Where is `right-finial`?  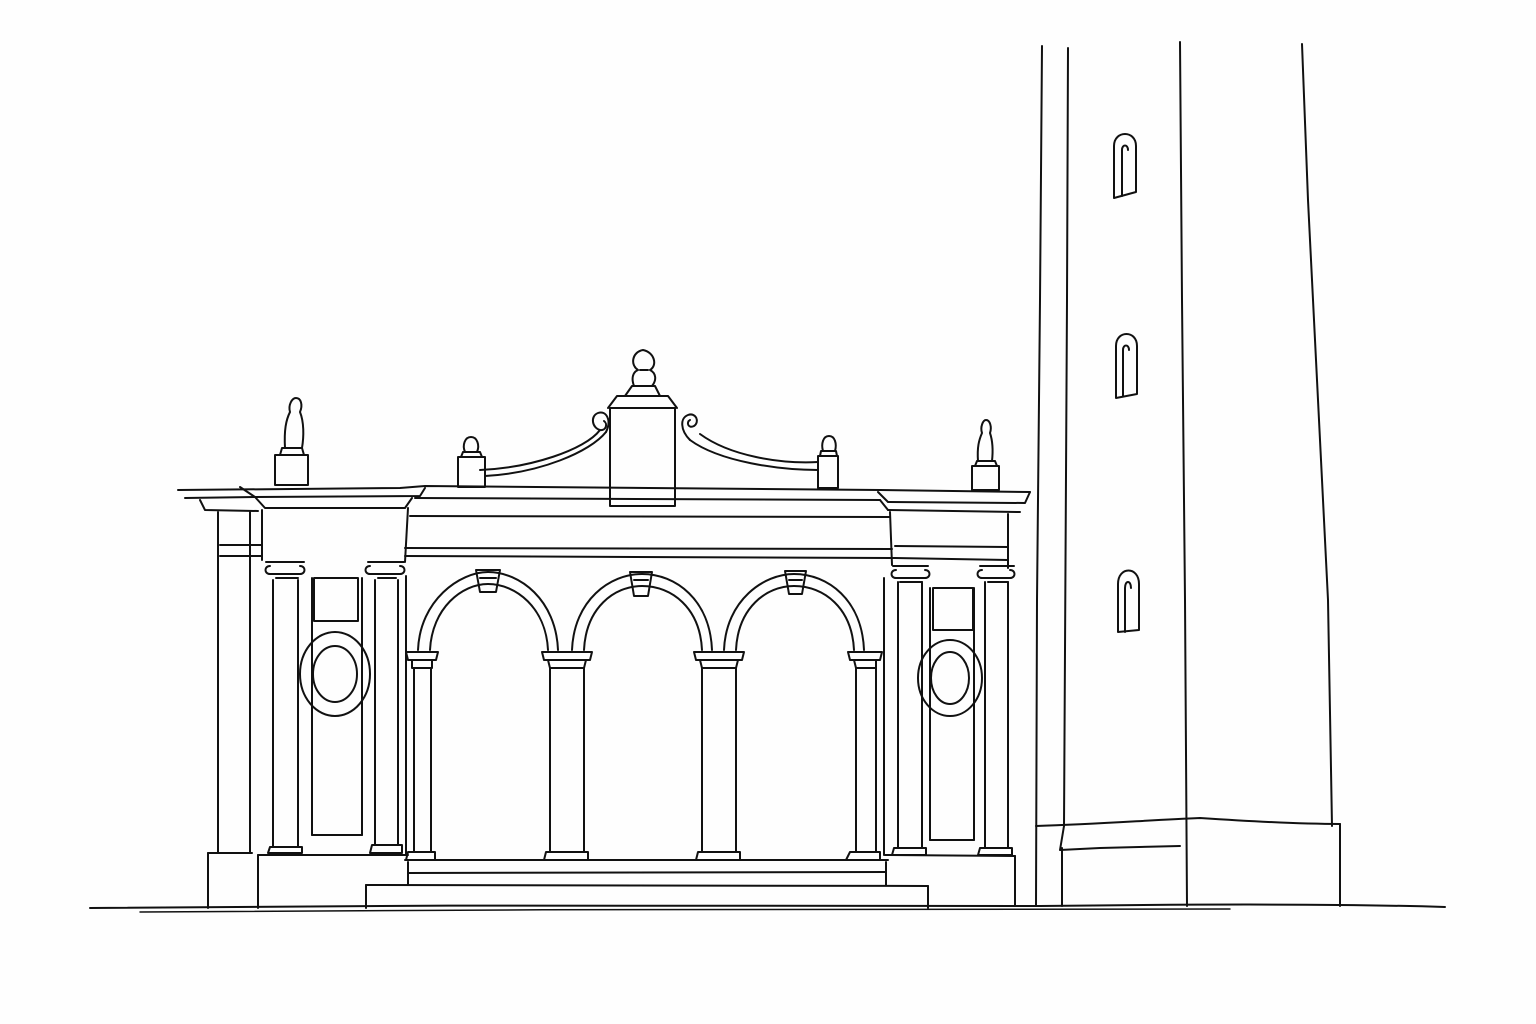 right-finial is located at coordinates (828, 462).